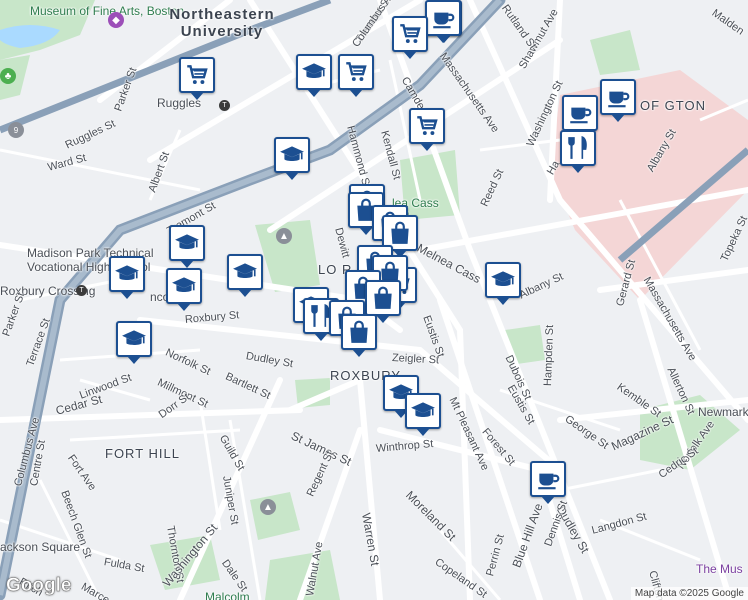 This screenshot has width=748, height=600. What do you see at coordinates (549, 355) in the screenshot?
I see `street-label: Hampden St` at bounding box center [549, 355].